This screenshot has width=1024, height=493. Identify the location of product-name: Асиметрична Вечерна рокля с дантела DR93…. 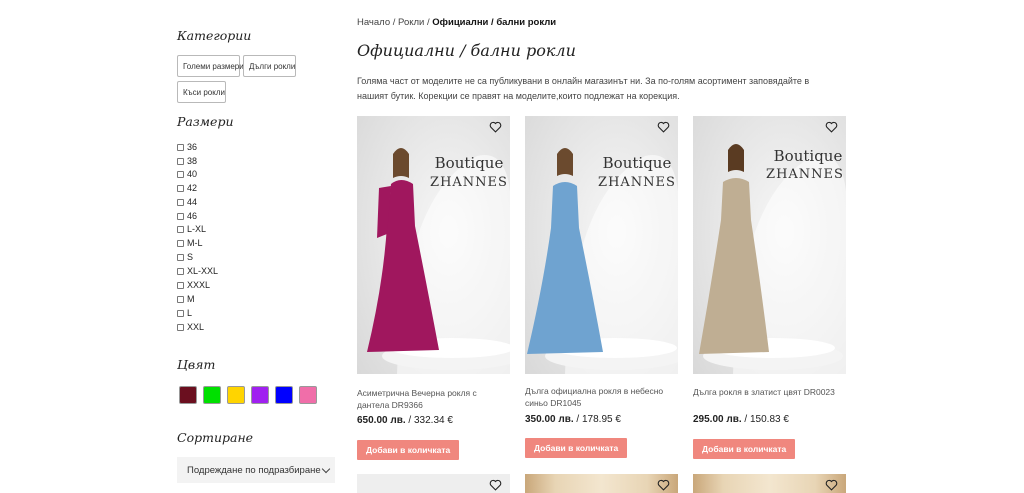
(432, 399).